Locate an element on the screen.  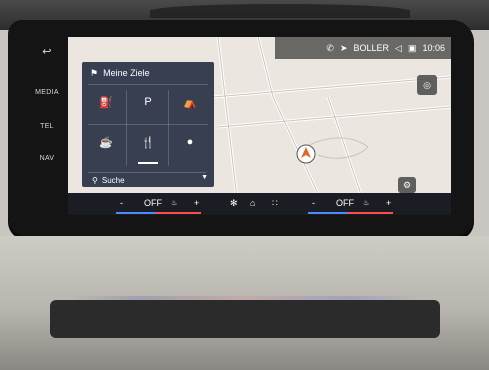
restaurant-icon: 🍴 is located at coordinates (148, 142).